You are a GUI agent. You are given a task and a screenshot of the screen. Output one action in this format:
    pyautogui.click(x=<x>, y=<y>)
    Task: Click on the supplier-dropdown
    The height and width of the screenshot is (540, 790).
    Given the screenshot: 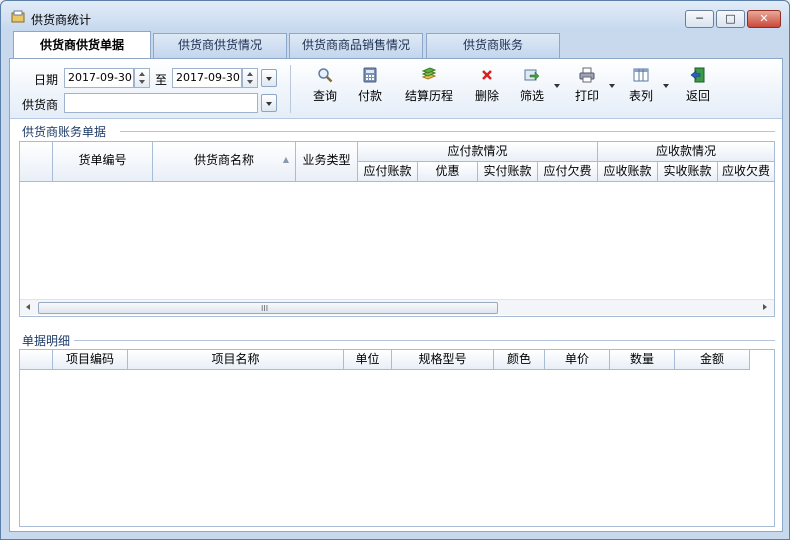 What is the action you would take?
    pyautogui.click(x=269, y=103)
    